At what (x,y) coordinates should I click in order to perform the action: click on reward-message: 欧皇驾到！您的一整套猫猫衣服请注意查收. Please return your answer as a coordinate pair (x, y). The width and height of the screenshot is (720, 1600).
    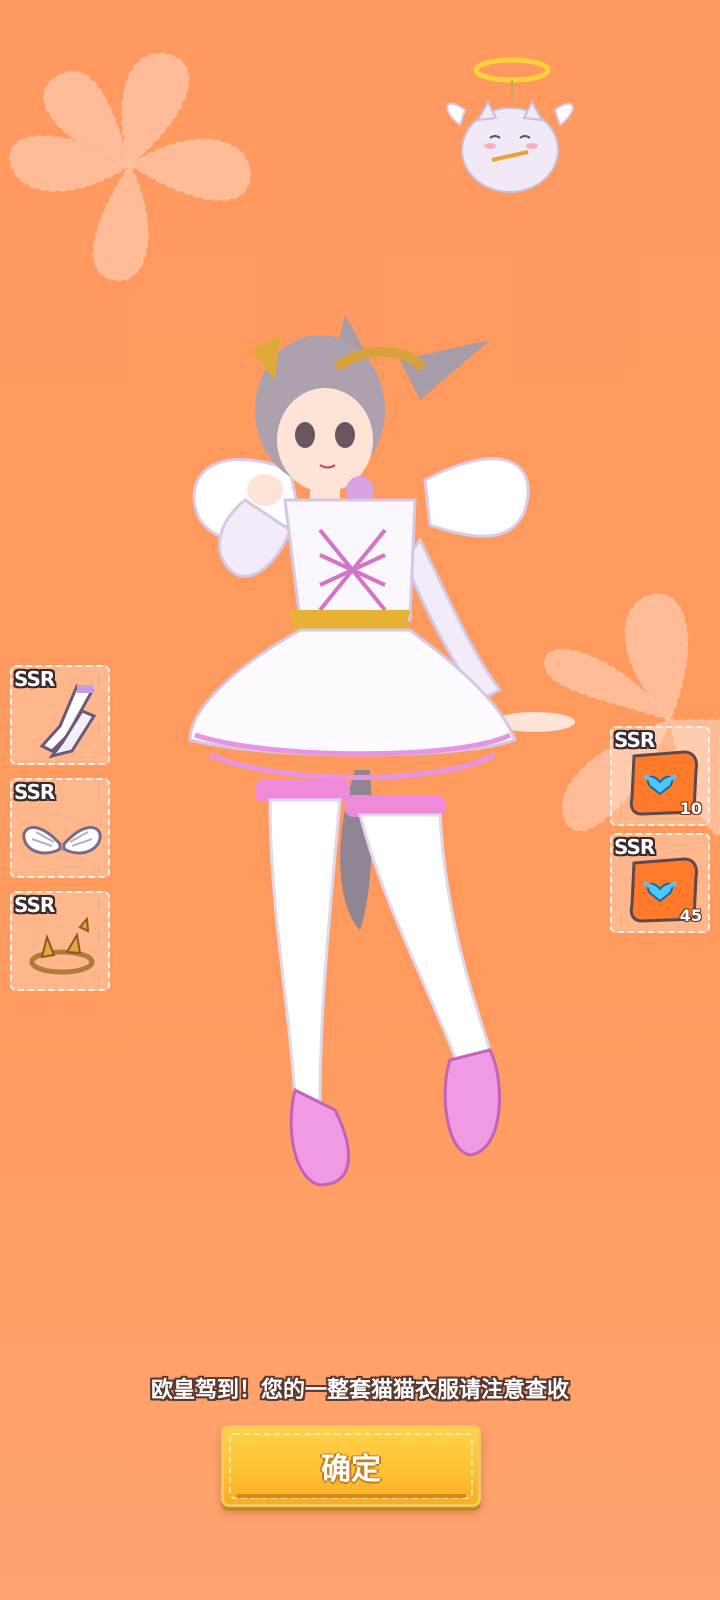
    Looking at the image, I should click on (359, 1390).